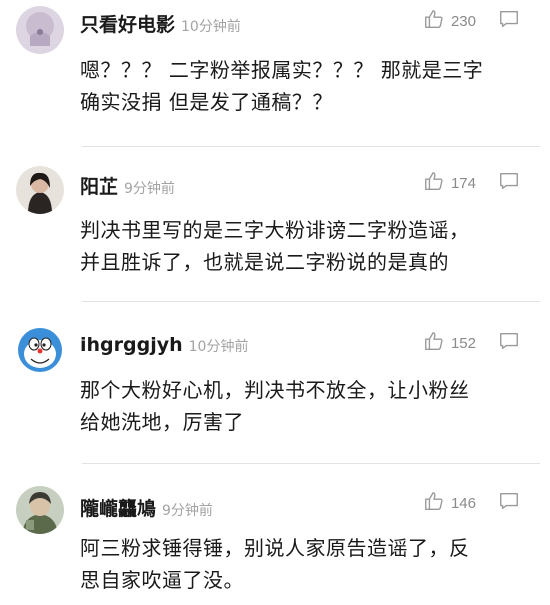 Image resolution: width=550 pixels, height=605 pixels. Describe the element at coordinates (275, 548) in the screenshot. I see `comment-line: 阿三粉求锤得锤，别说人家原告造谣了，反` at that location.